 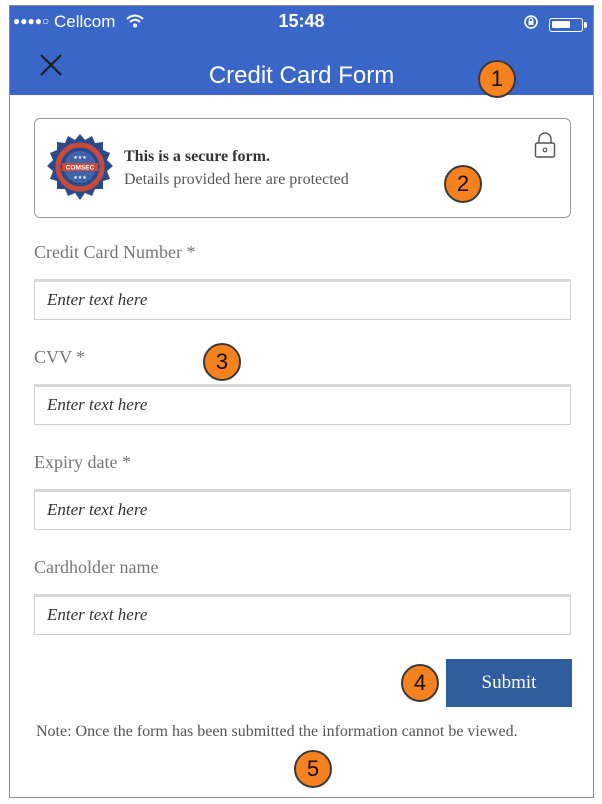 I want to click on card-number-input: Enter text here, so click(x=302, y=299).